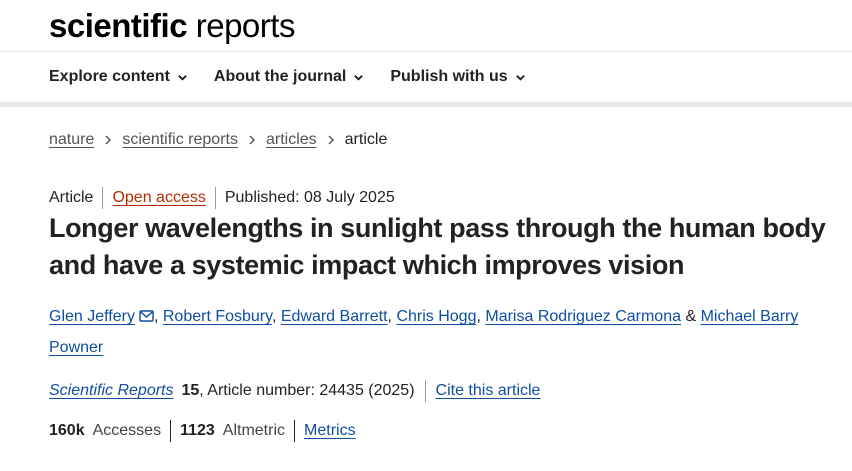 The width and height of the screenshot is (852, 471). Describe the element at coordinates (92, 316) in the screenshot. I see `author-link: Glen Jeffery` at that location.